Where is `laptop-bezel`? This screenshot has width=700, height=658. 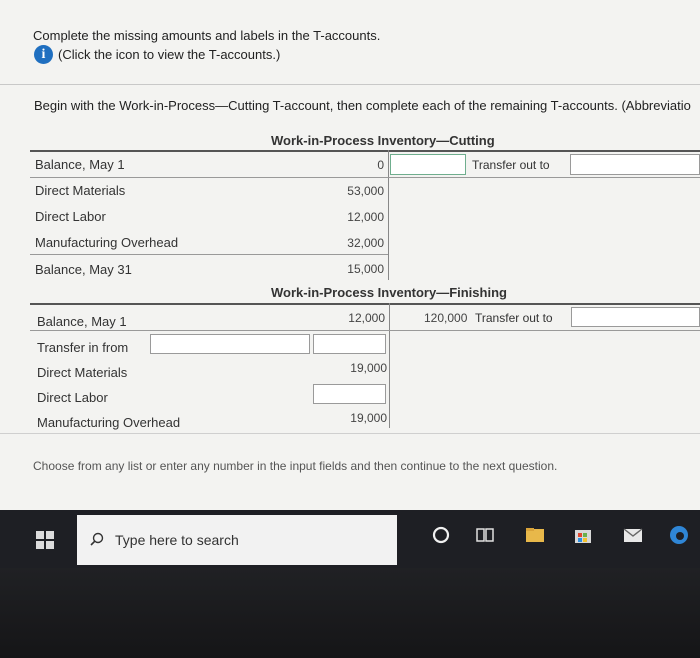 laptop-bezel is located at coordinates (350, 613).